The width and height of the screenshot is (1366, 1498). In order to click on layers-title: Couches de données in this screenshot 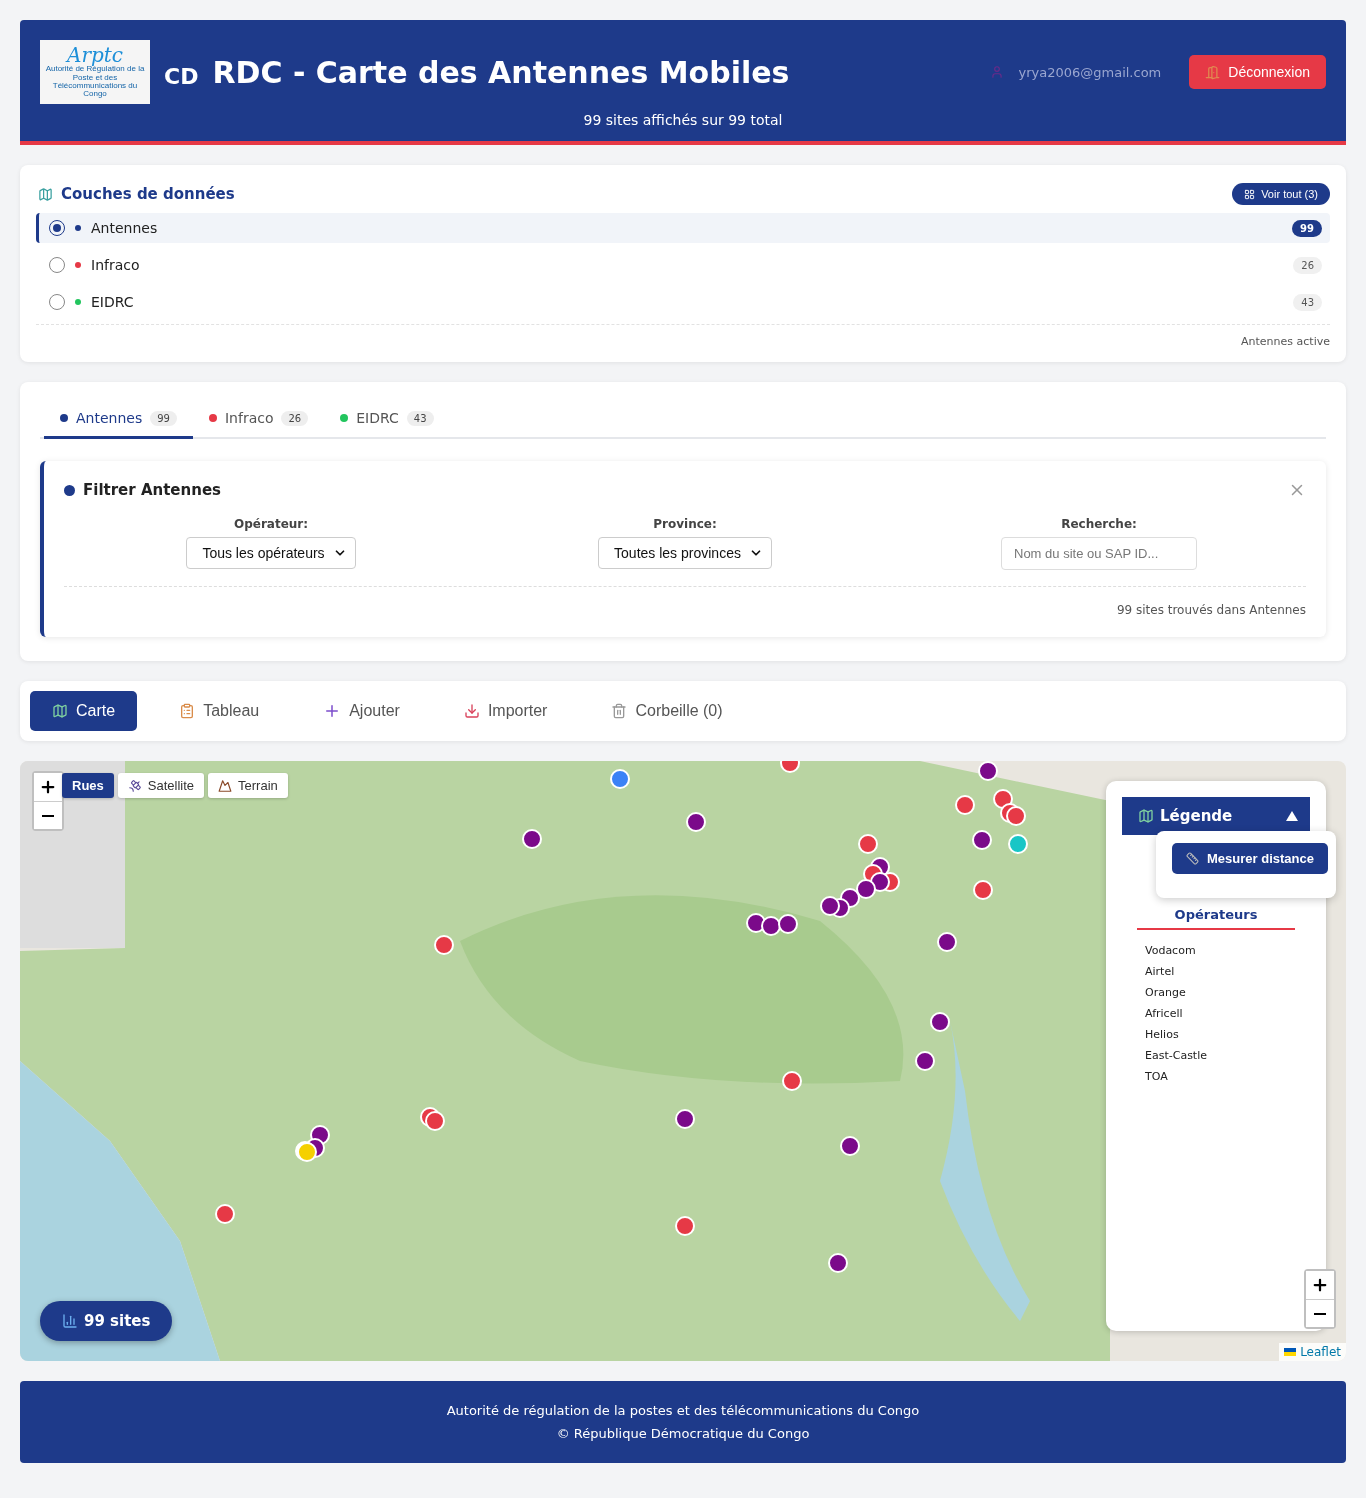, I will do `click(148, 194)`.